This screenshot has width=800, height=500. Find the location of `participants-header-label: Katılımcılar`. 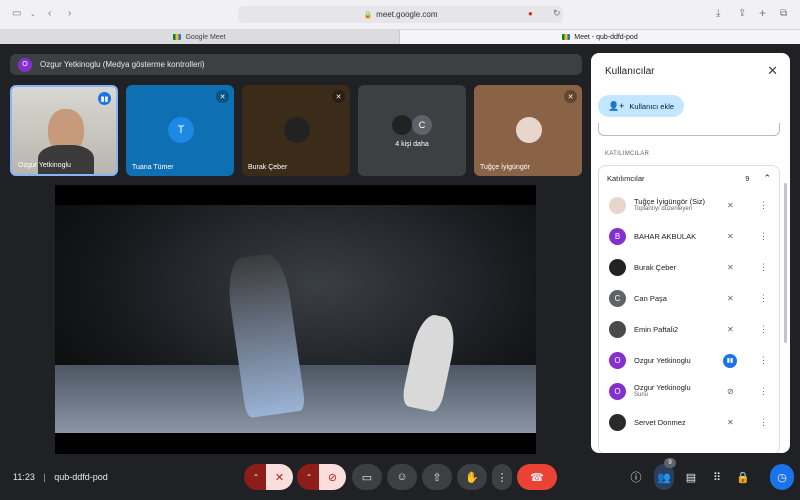

participants-header-label: Katılımcılar is located at coordinates (626, 178).